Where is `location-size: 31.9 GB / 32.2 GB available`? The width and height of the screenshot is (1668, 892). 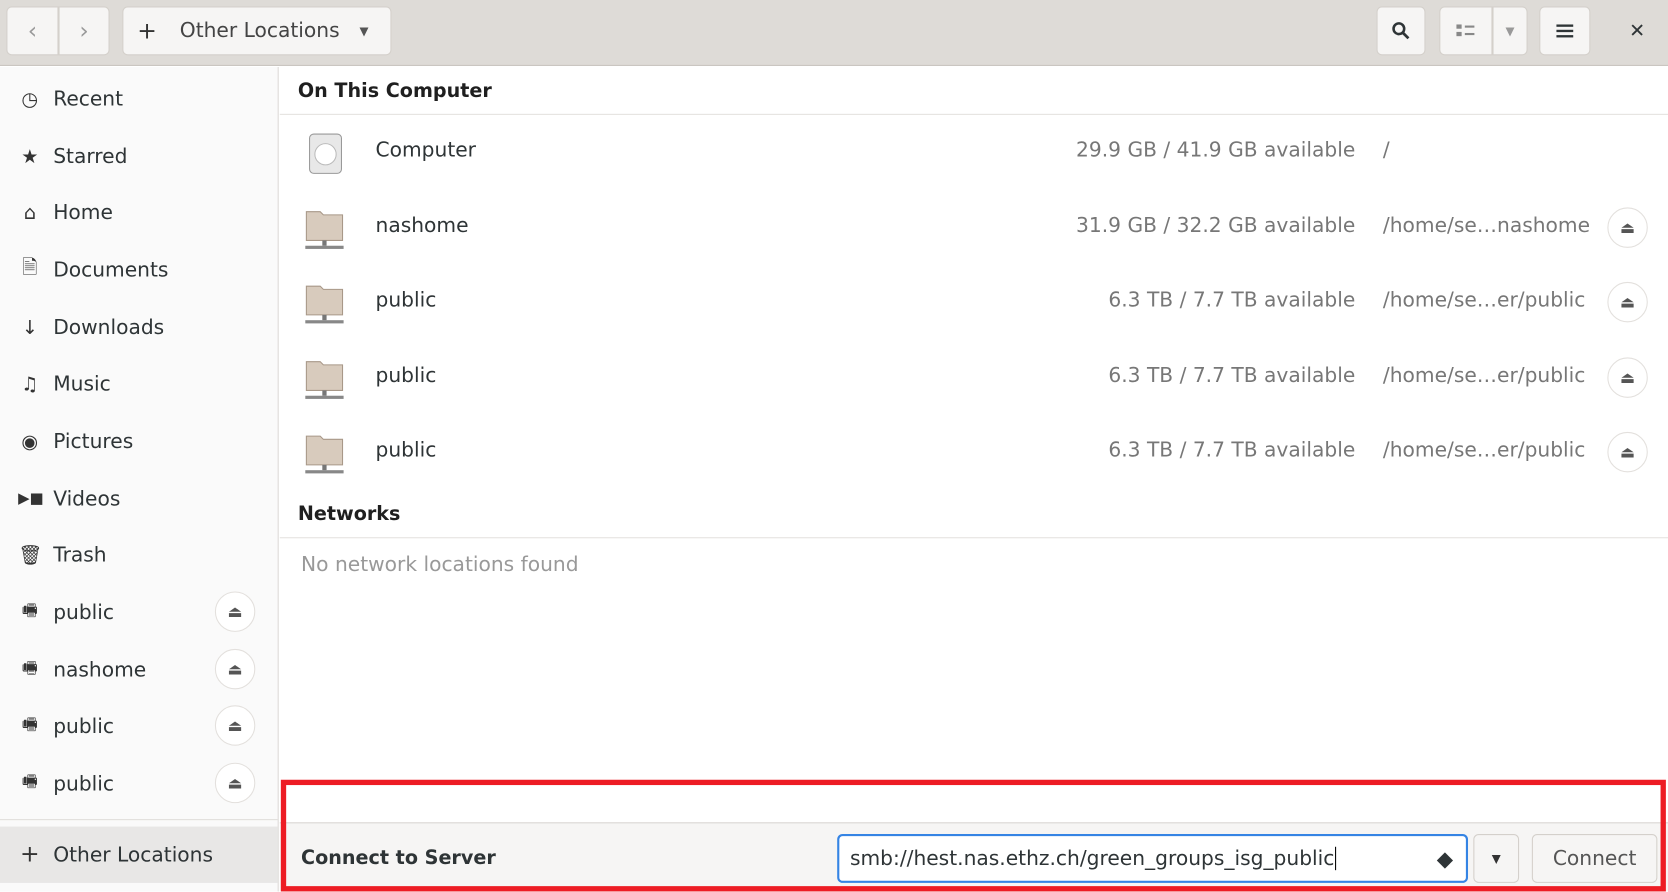 location-size: 31.9 GB / 32.2 GB available is located at coordinates (1216, 225).